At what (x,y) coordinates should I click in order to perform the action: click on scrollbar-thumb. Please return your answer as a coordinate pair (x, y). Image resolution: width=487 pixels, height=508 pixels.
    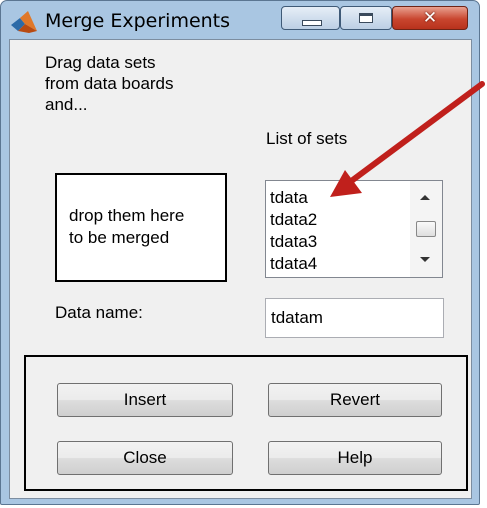
    Looking at the image, I should click on (426, 229).